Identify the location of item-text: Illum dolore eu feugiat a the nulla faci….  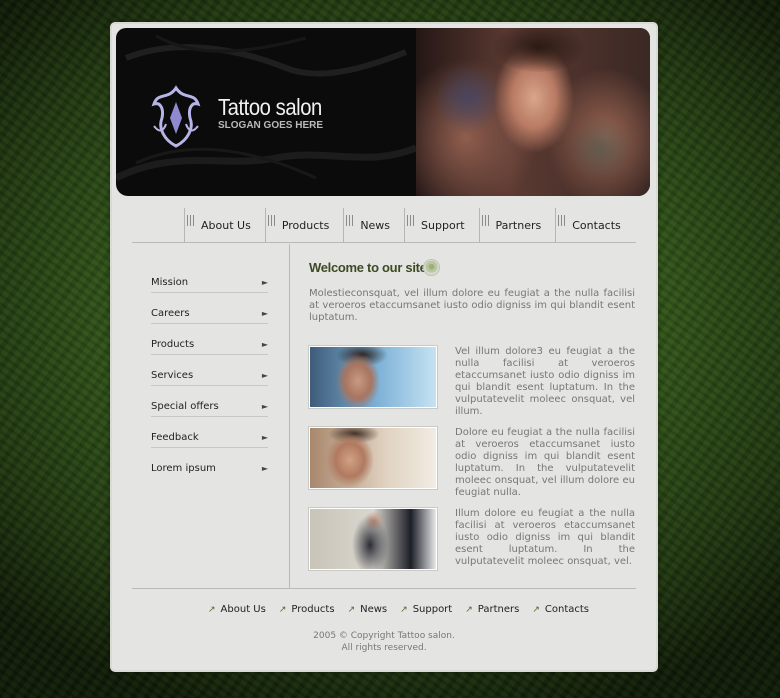
(545, 537).